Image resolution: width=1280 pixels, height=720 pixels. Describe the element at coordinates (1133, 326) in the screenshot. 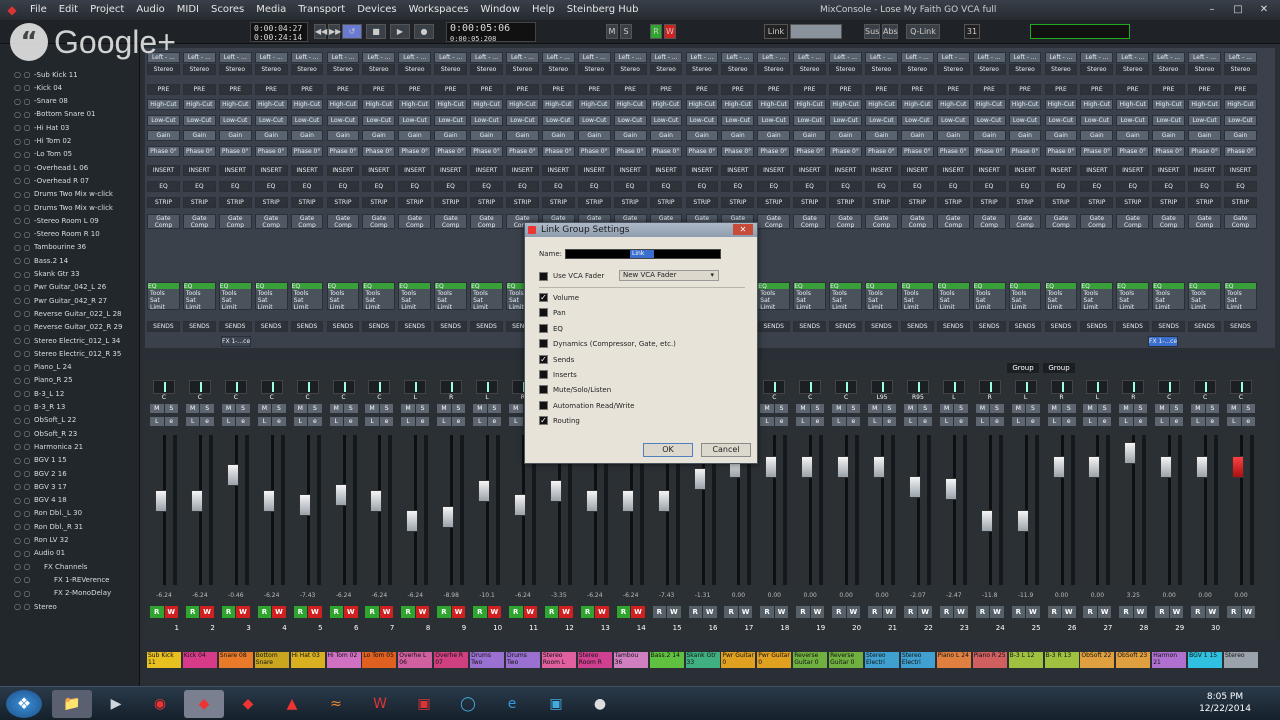

I see `sends-rack-header: SENDS` at that location.